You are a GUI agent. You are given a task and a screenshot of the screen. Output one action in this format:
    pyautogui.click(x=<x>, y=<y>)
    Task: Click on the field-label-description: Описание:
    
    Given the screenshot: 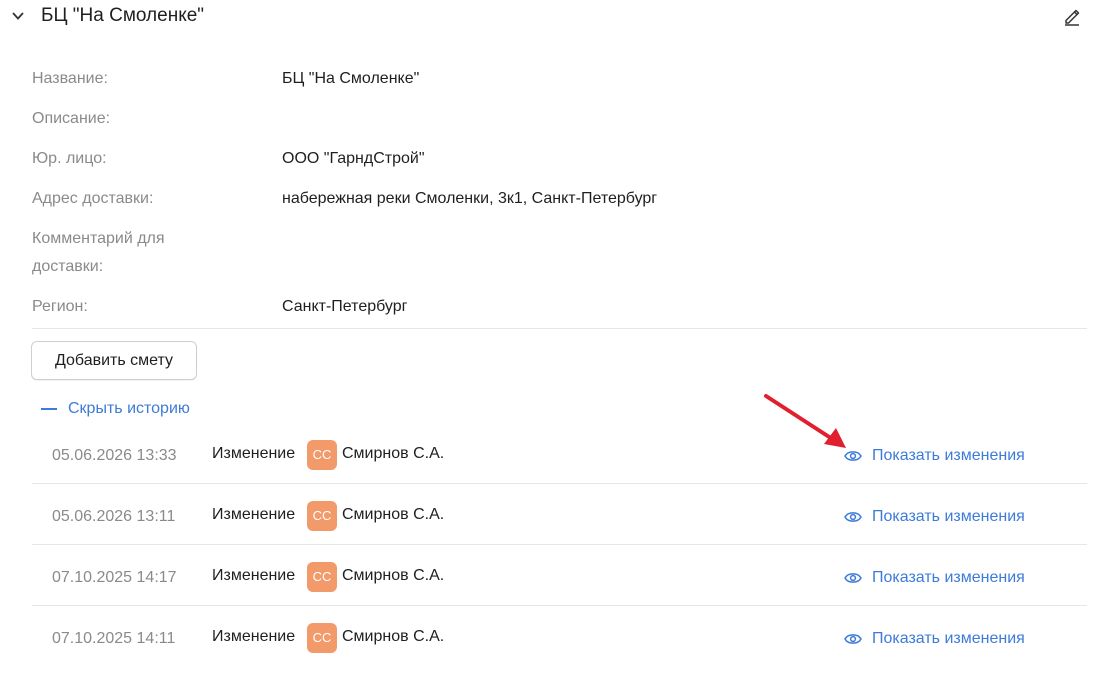 What is the action you would take?
    pyautogui.click(x=71, y=118)
    